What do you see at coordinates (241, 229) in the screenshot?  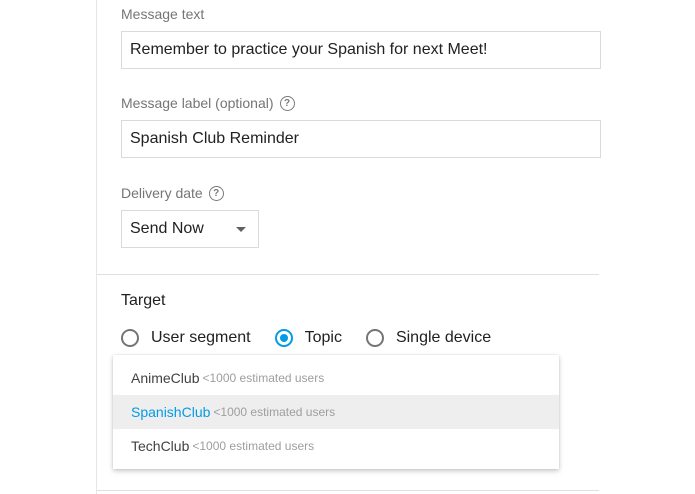 I see `arrow-drop-down-icon` at bounding box center [241, 229].